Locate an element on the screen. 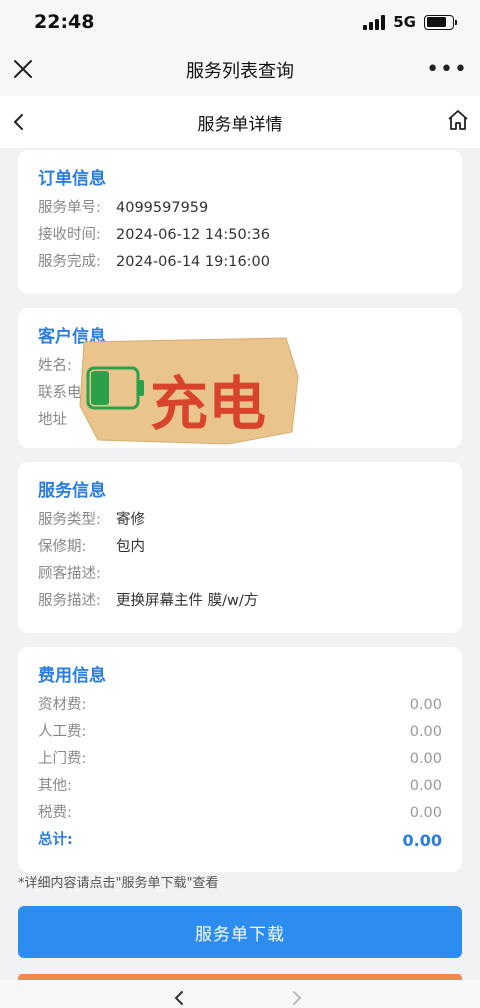  service-type-row: 服务类型: 寄修 is located at coordinates (240, 520).